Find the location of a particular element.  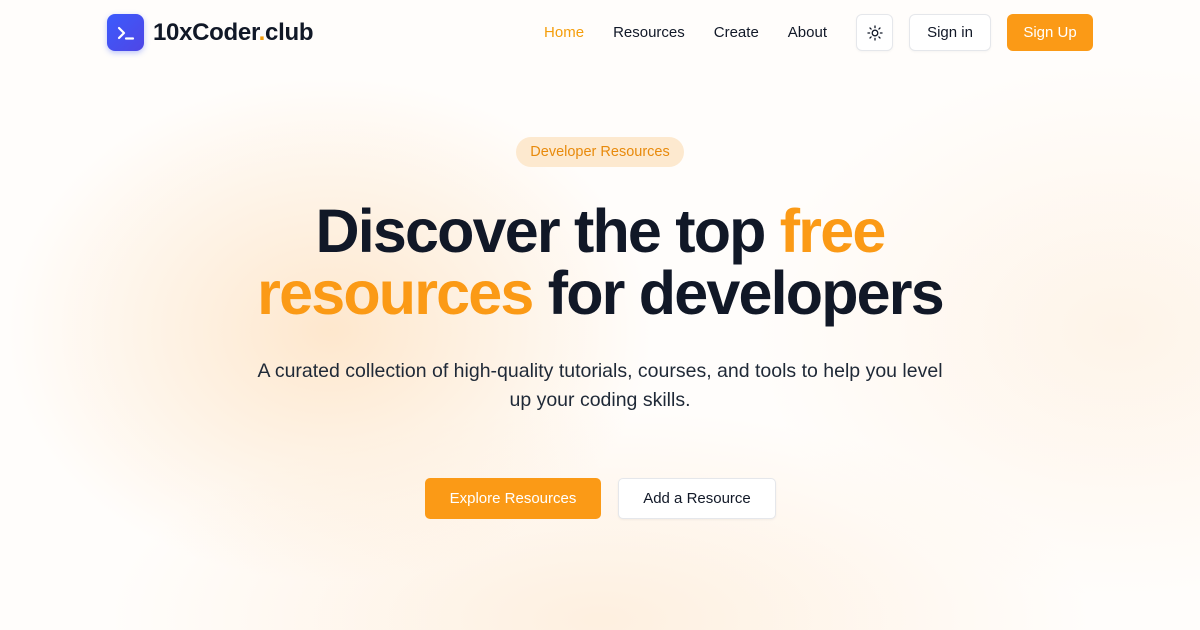

sun-icon is located at coordinates (874, 32).